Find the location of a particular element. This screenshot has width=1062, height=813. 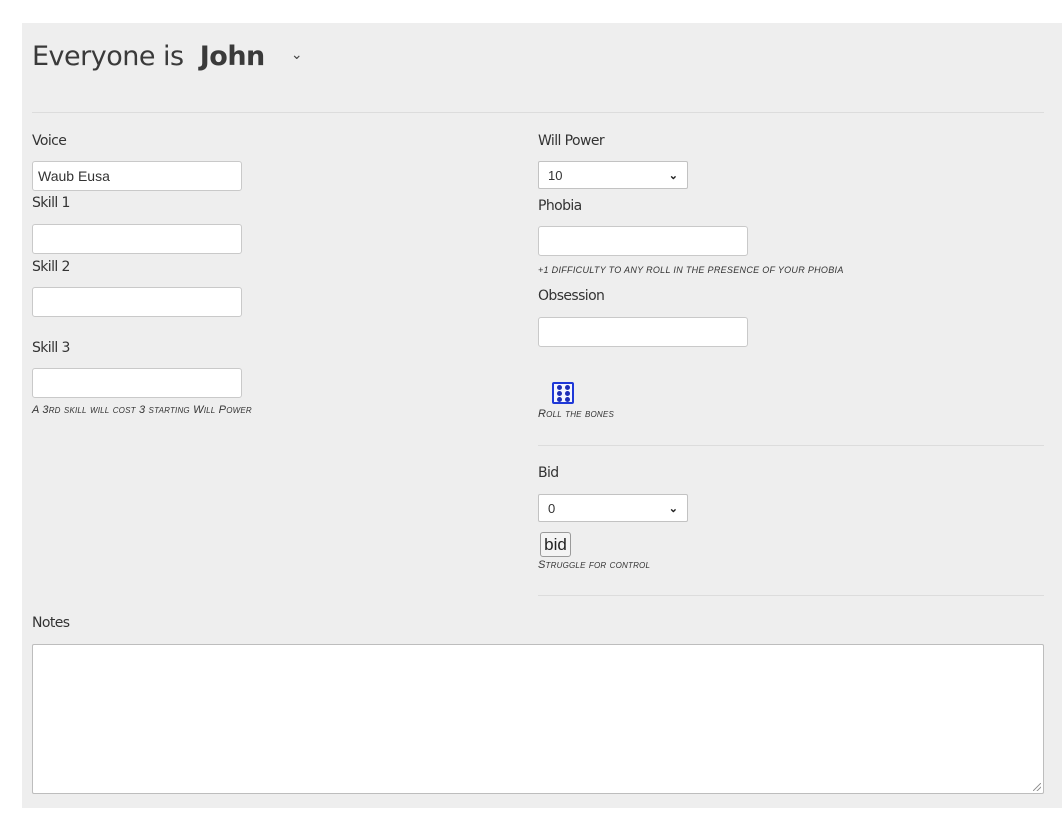

character-name: John is located at coordinates (232, 56).